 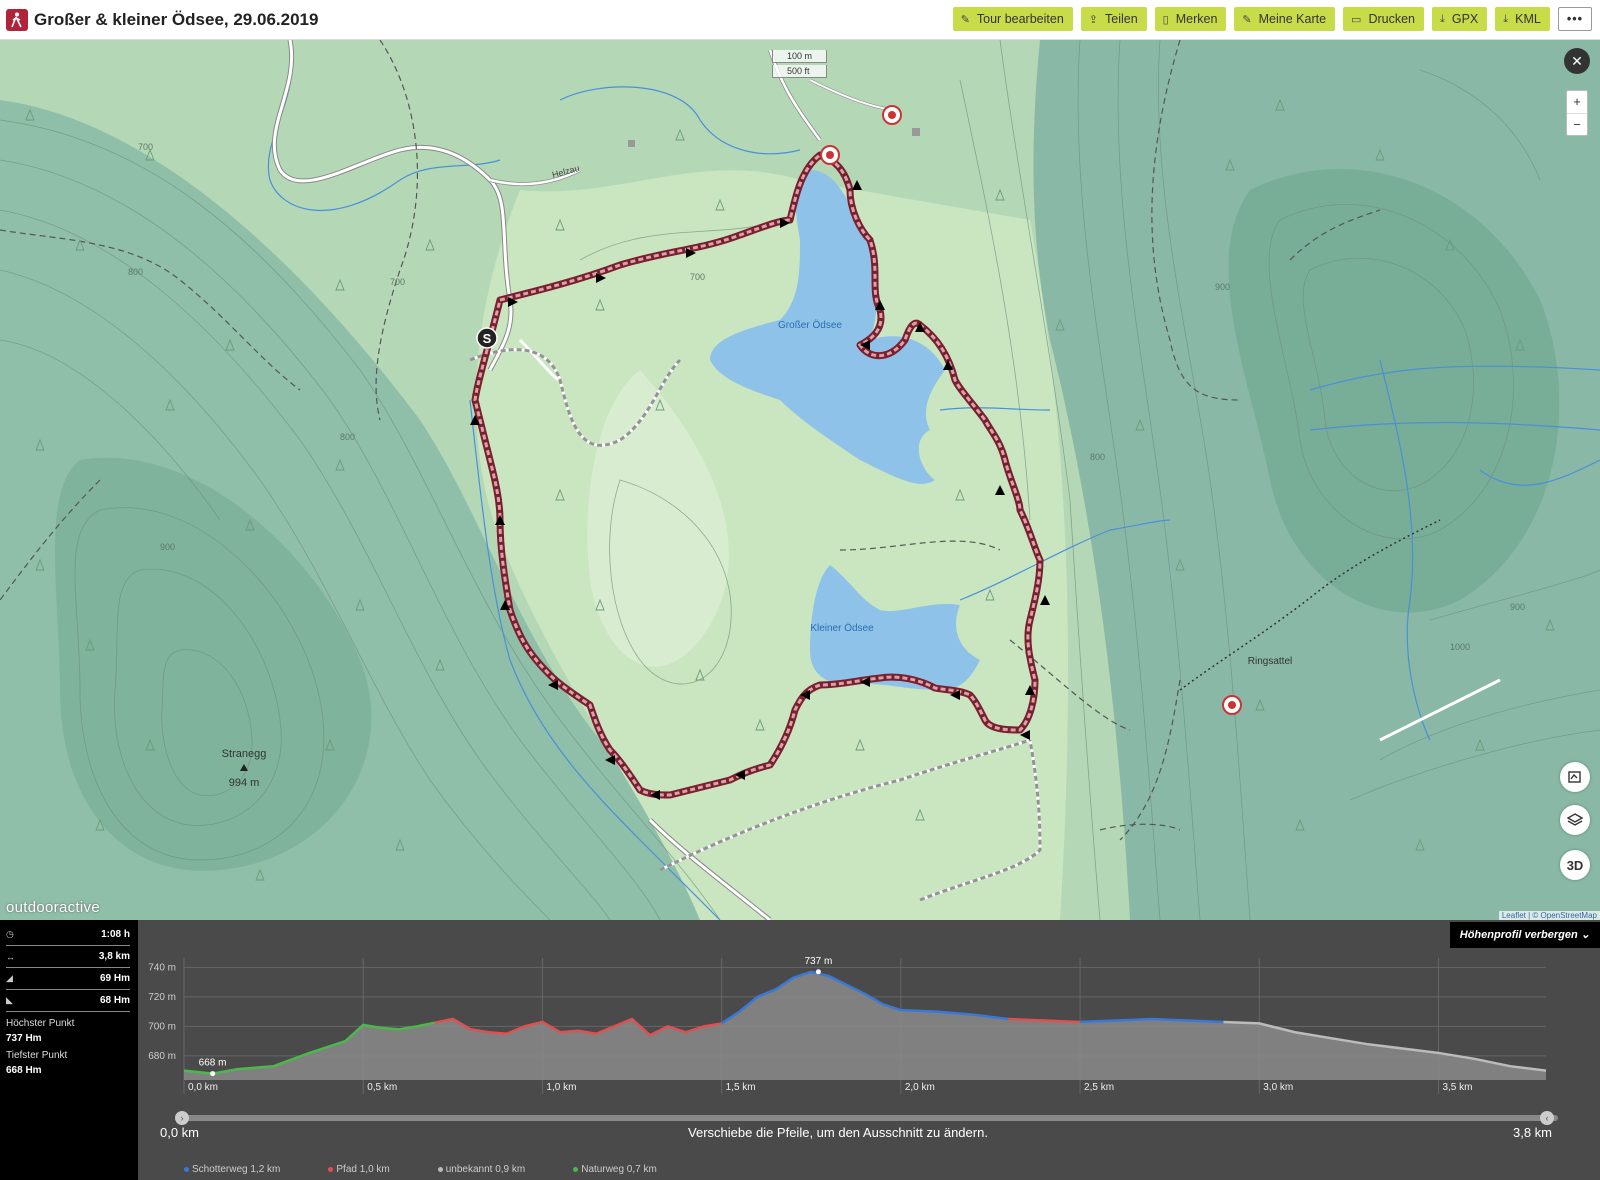 I want to click on zoom-in-button: +, so click(x=1577, y=102).